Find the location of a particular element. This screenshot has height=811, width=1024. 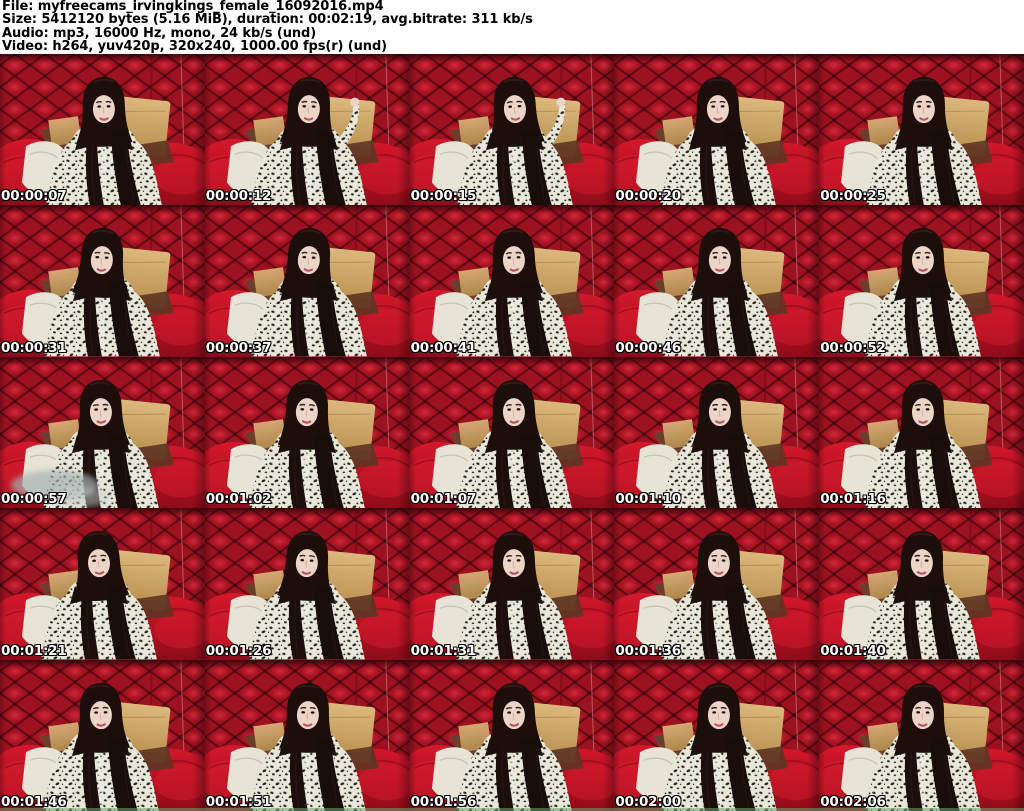

video-thumbnail: 00:01:07 is located at coordinates (512, 432).